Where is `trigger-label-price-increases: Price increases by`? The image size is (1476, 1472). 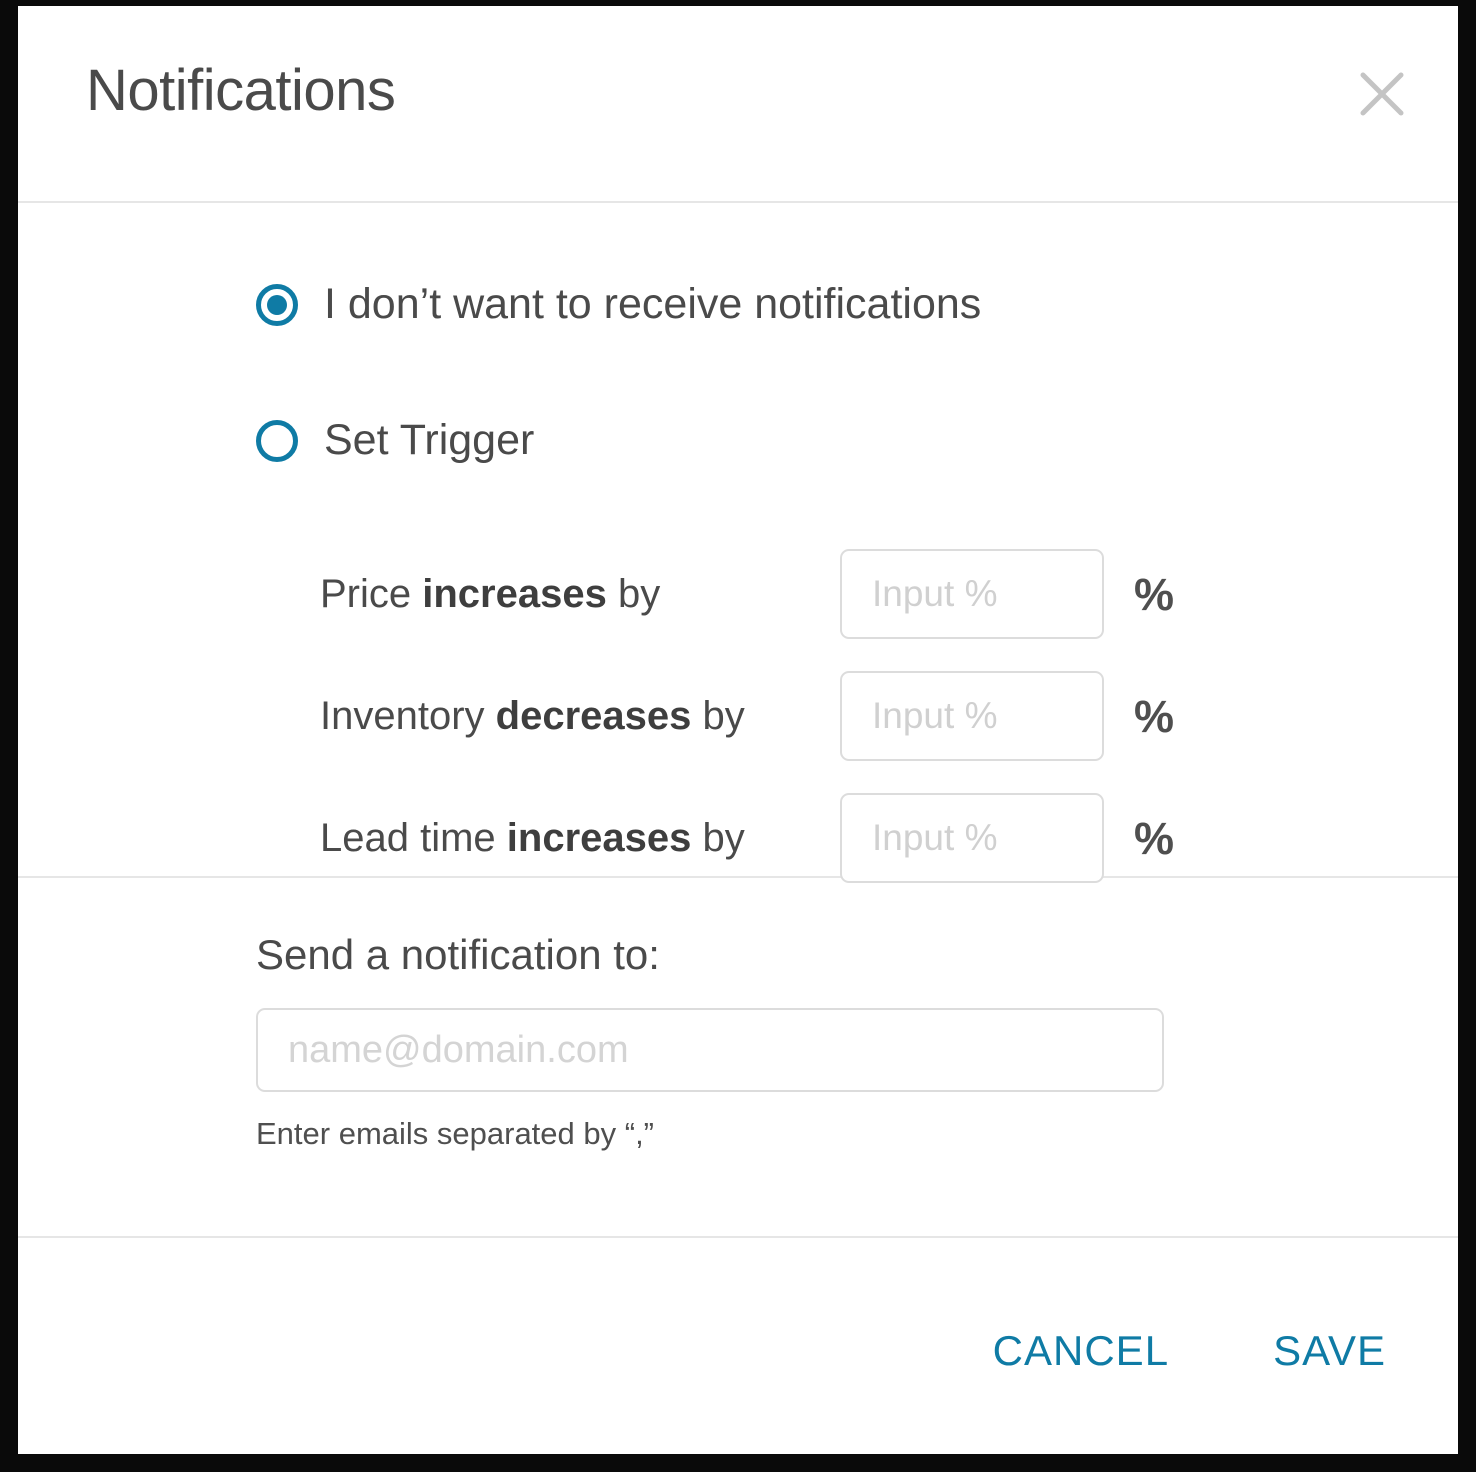
trigger-label-price-increases: Price increases by is located at coordinates (580, 594).